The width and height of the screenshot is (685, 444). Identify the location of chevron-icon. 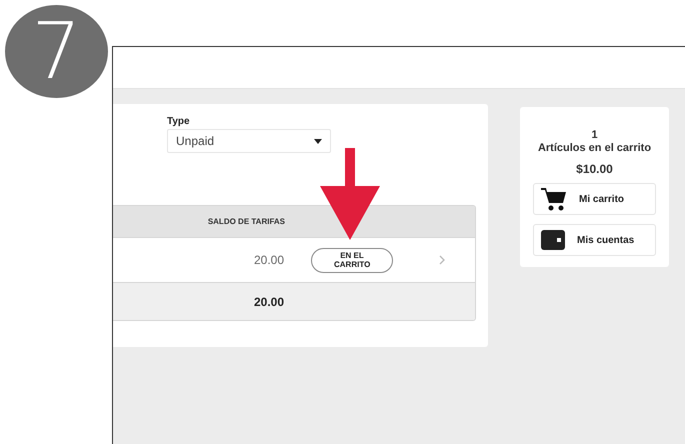
(442, 260).